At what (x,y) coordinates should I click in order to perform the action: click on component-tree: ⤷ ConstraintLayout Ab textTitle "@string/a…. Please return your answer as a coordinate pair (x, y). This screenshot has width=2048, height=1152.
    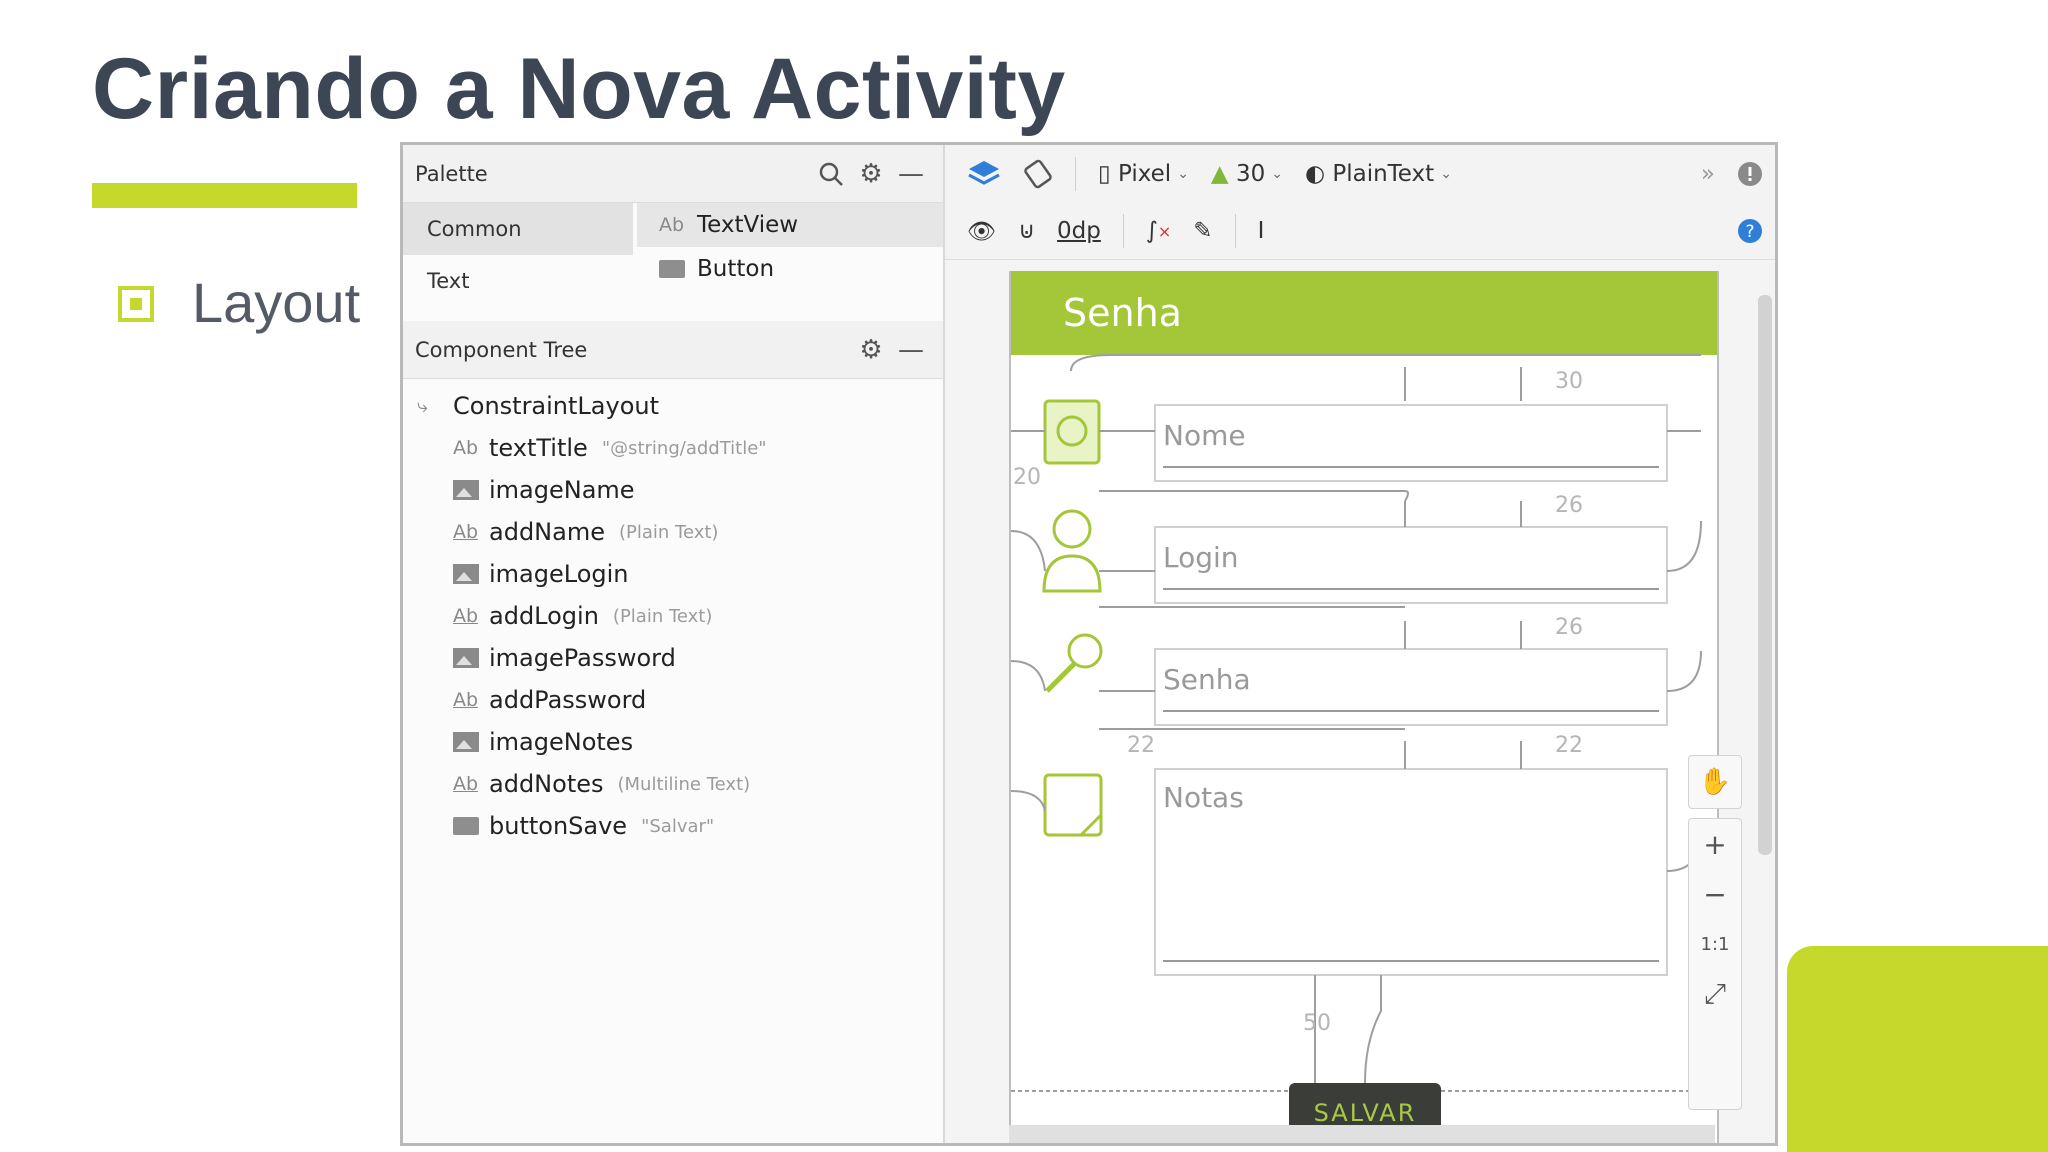
    Looking at the image, I should click on (653, 616).